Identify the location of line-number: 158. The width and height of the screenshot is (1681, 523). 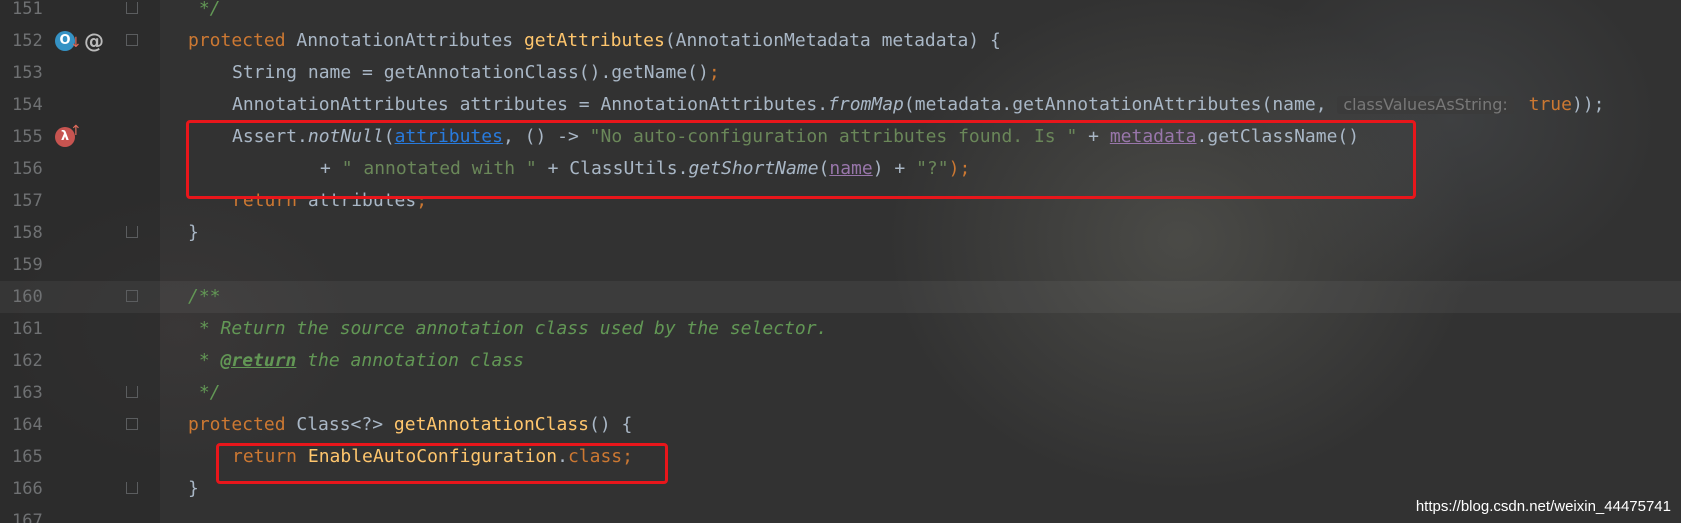
(27, 233).